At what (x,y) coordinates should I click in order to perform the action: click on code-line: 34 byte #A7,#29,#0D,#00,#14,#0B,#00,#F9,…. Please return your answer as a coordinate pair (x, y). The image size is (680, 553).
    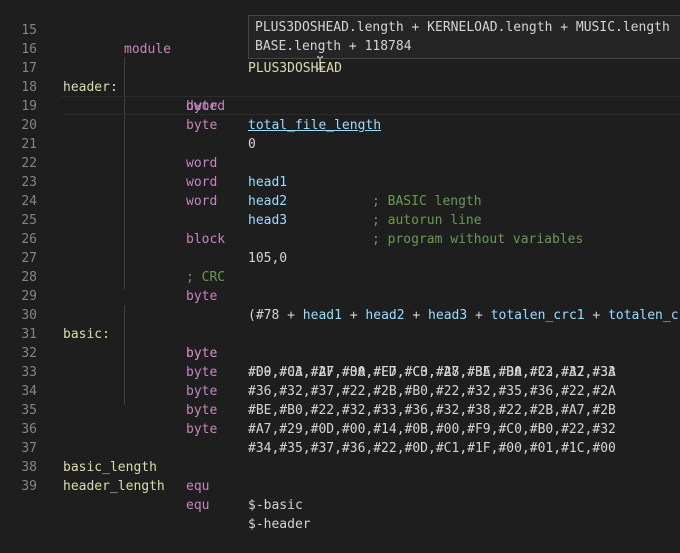
    Looking at the image, I should click on (340, 400).